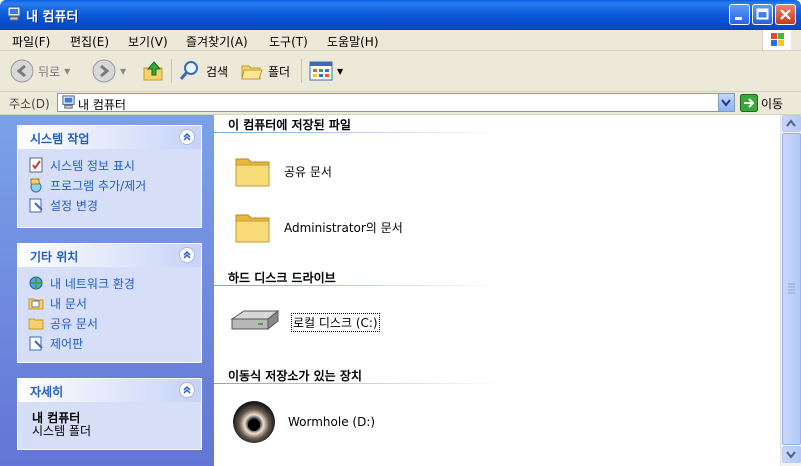 The image size is (801, 466). Describe the element at coordinates (109, 255) in the screenshot. I see `other-places-header: 기타 위치` at that location.